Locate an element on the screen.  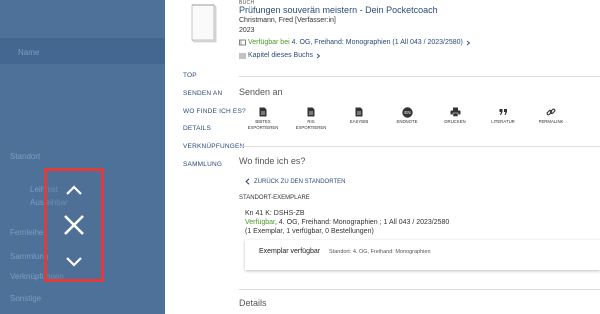
details-section-title: Details is located at coordinates (253, 303).